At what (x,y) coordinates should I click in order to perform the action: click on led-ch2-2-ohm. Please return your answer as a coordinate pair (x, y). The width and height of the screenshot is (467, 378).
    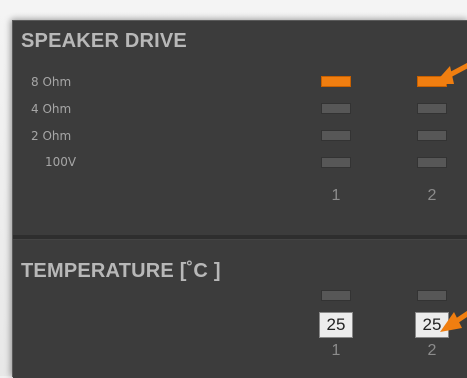
    Looking at the image, I should click on (432, 135).